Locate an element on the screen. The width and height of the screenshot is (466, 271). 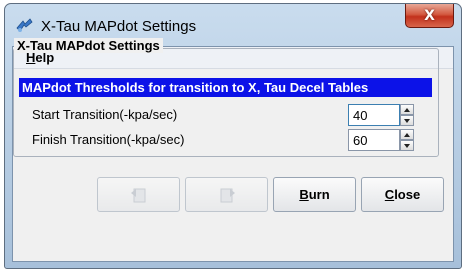
start-transition-label: Start Transition(-kpa/sec) is located at coordinates (105, 114).